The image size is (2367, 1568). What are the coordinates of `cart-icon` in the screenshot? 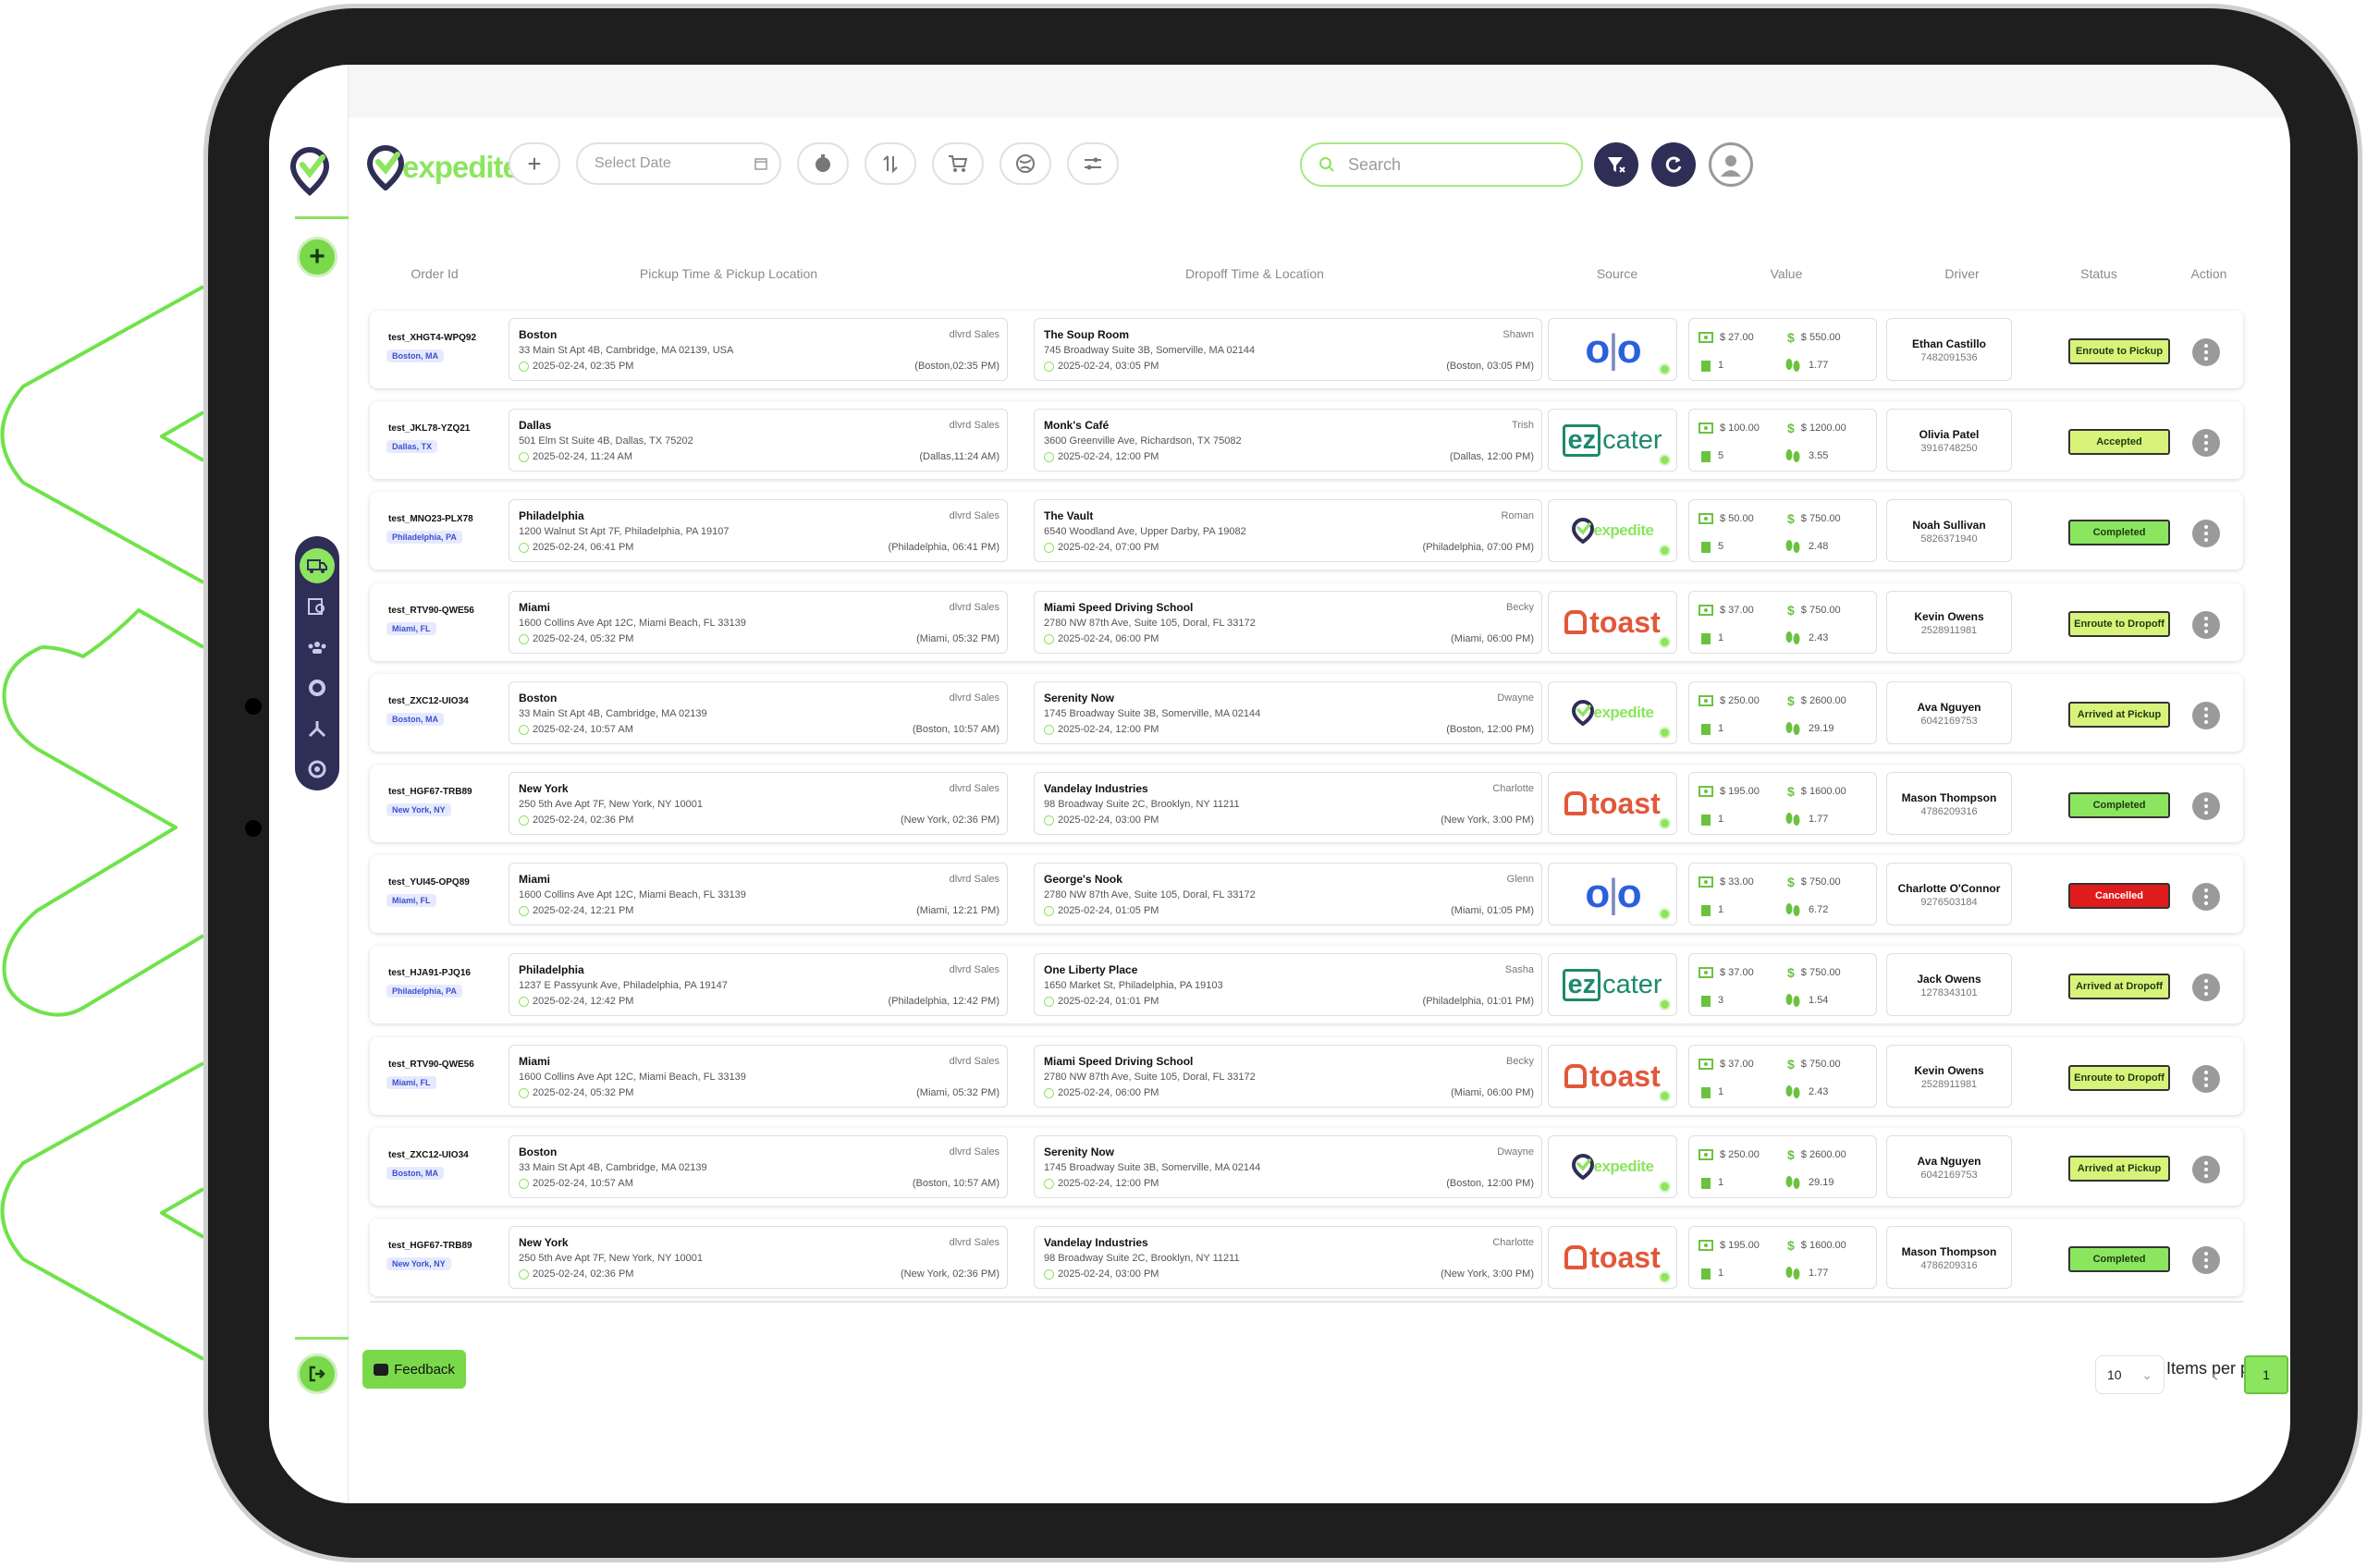 It's located at (958, 163).